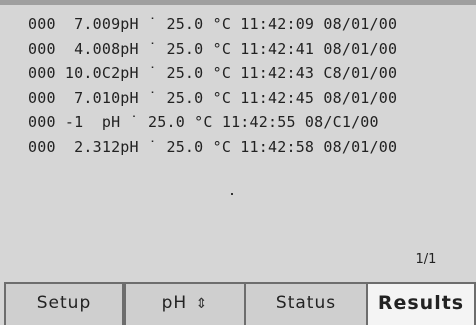 The width and height of the screenshot is (476, 325). What do you see at coordinates (238, 2) in the screenshot?
I see `top-border` at bounding box center [238, 2].